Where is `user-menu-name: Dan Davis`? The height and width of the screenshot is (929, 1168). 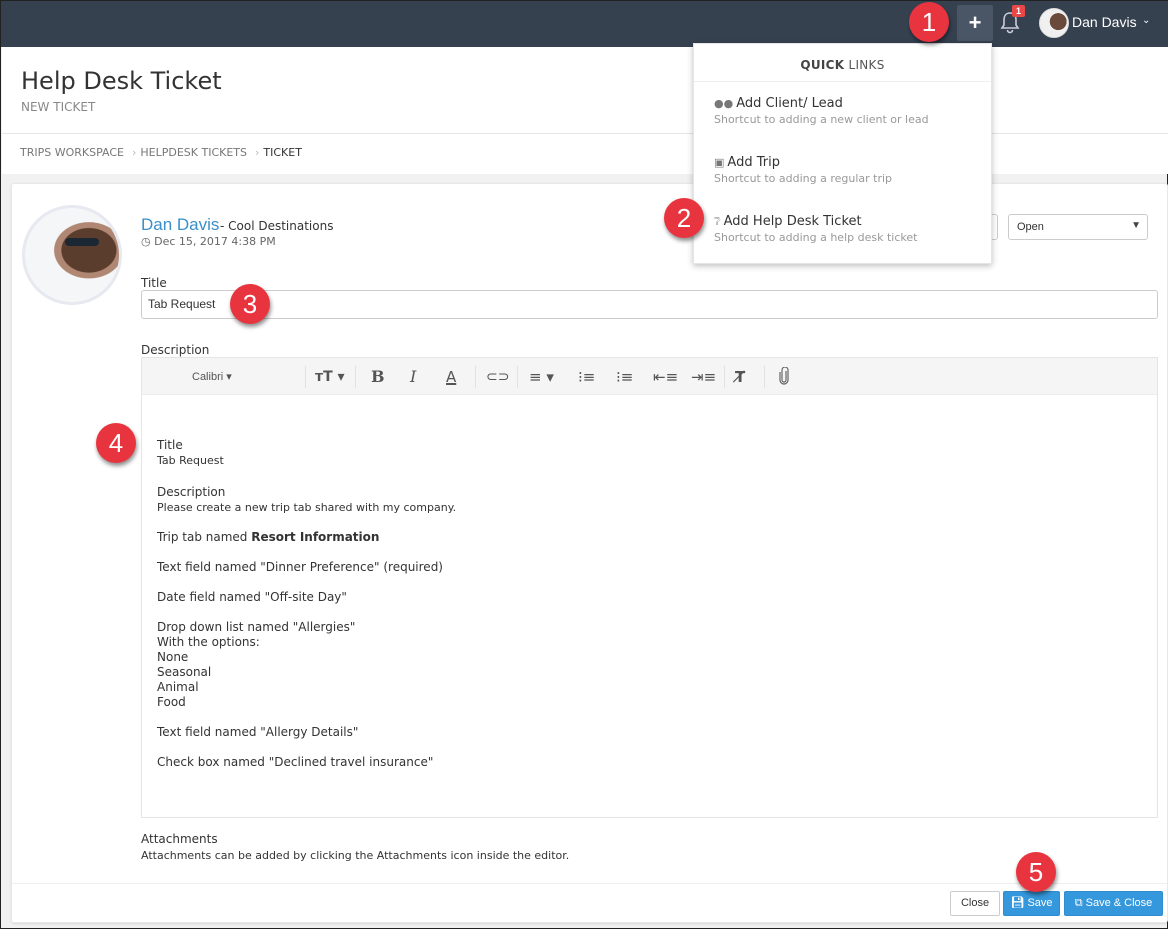 user-menu-name: Dan Davis is located at coordinates (1104, 22).